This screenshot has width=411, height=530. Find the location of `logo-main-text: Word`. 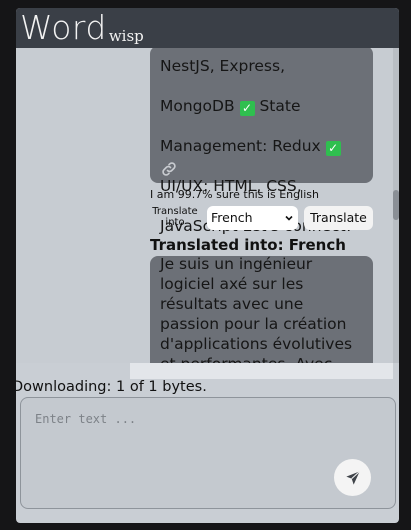

logo-main-text: Word is located at coordinates (63, 27).